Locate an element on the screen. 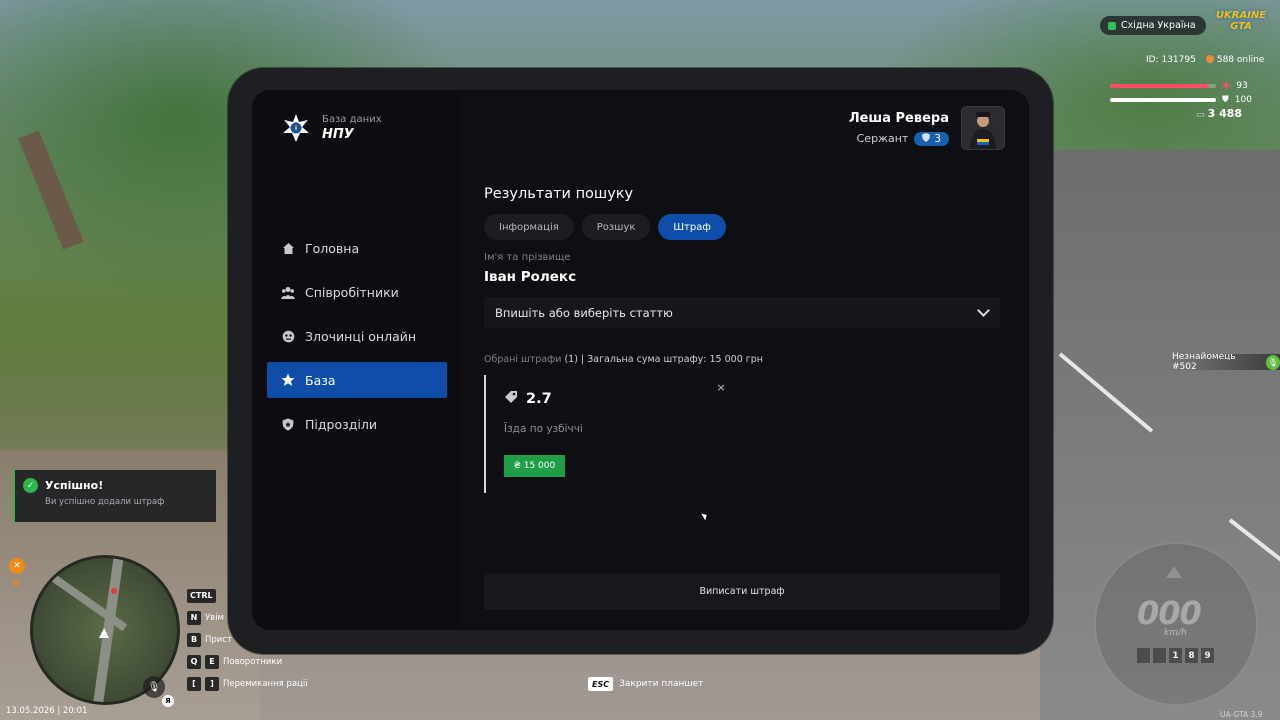  page-title: Результати пошуку is located at coordinates (559, 194).